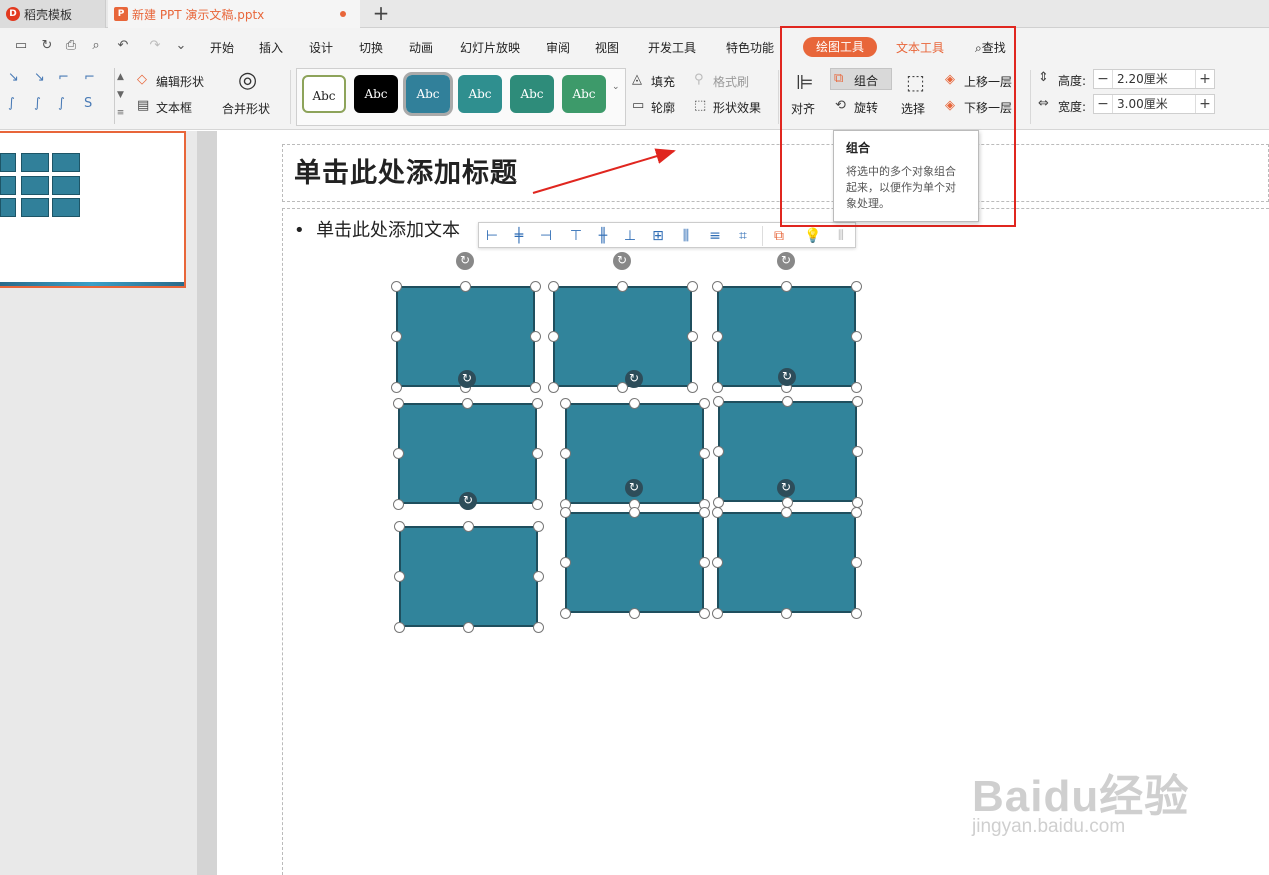 The image size is (1269, 875). Describe the element at coordinates (324, 94) in the screenshot. I see `style-sample-1: Abc` at that location.